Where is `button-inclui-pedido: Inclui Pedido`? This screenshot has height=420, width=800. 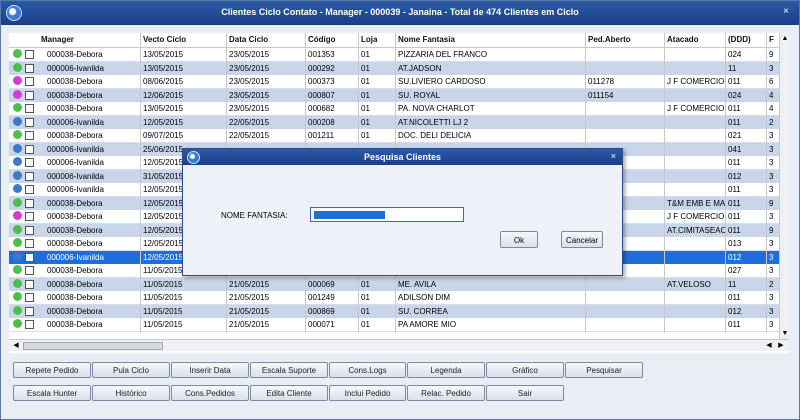 button-inclui-pedido: Inclui Pedido is located at coordinates (367, 393).